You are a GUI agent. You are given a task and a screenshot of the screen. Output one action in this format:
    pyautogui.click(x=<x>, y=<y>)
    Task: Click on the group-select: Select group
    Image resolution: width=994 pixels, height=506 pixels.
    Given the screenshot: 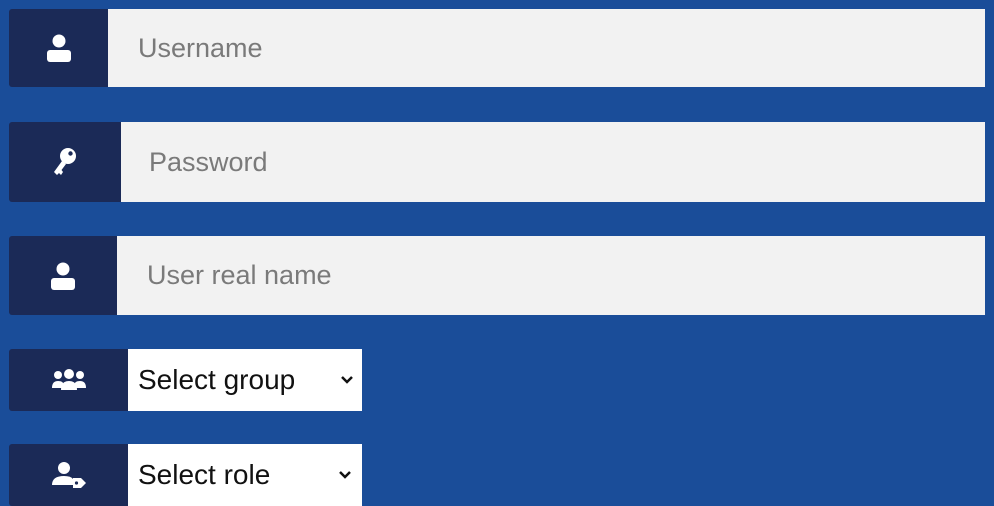 What is the action you would take?
    pyautogui.click(x=245, y=380)
    